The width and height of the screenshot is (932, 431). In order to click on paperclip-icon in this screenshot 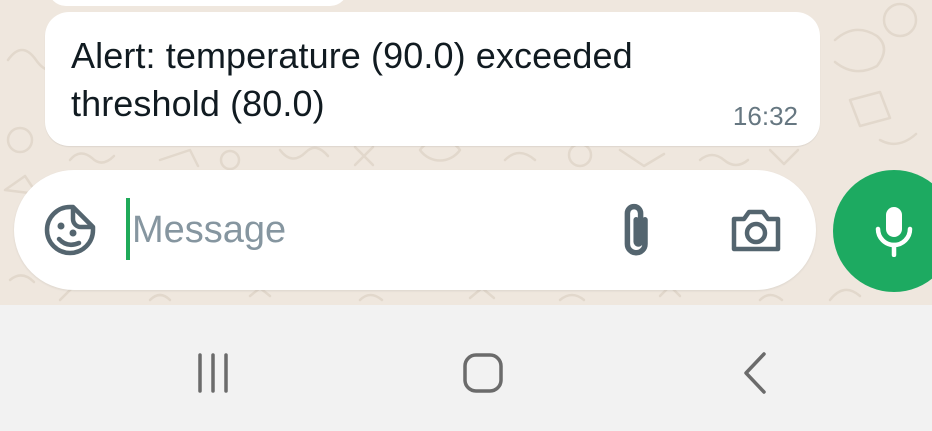, I will do `click(636, 229)`.